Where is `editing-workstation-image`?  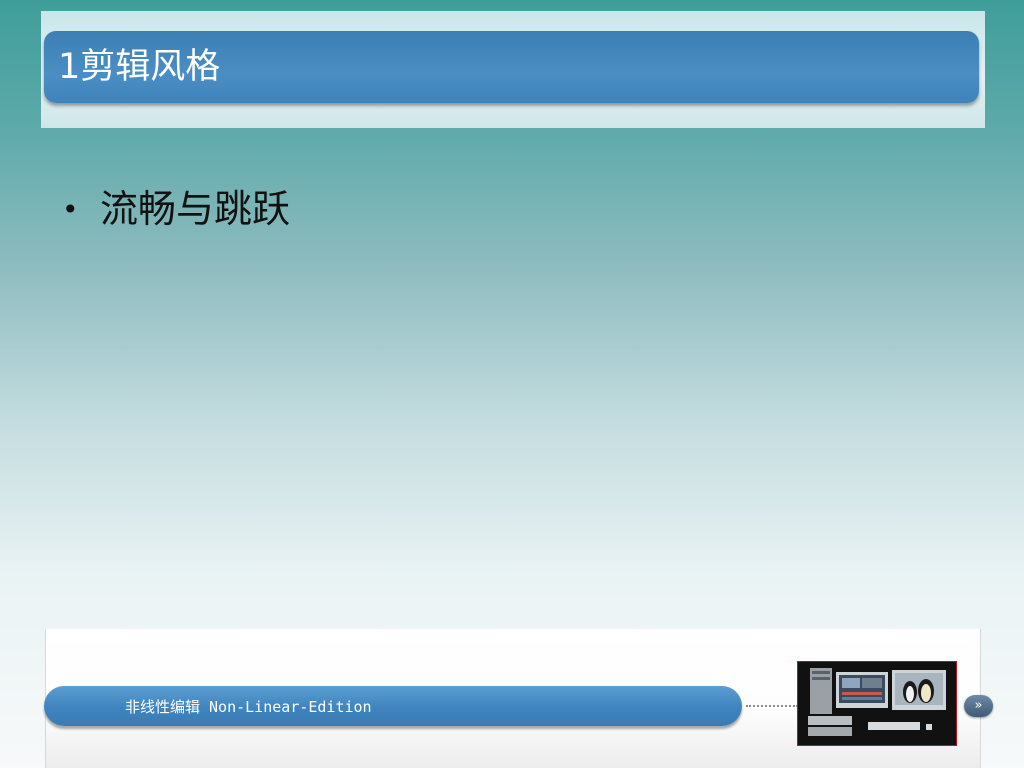
editing-workstation-image is located at coordinates (877, 703).